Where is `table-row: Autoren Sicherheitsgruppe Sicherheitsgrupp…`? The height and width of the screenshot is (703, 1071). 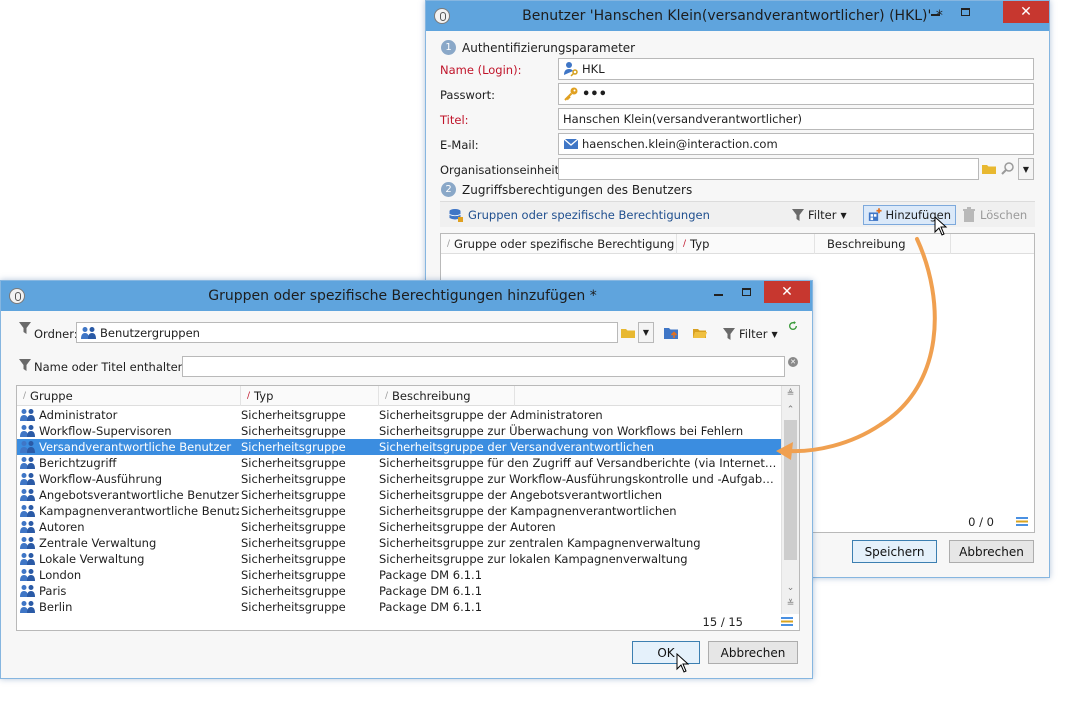
table-row: Autoren Sicherheitsgruppe Sicherheitsgrupp… is located at coordinates (399, 527).